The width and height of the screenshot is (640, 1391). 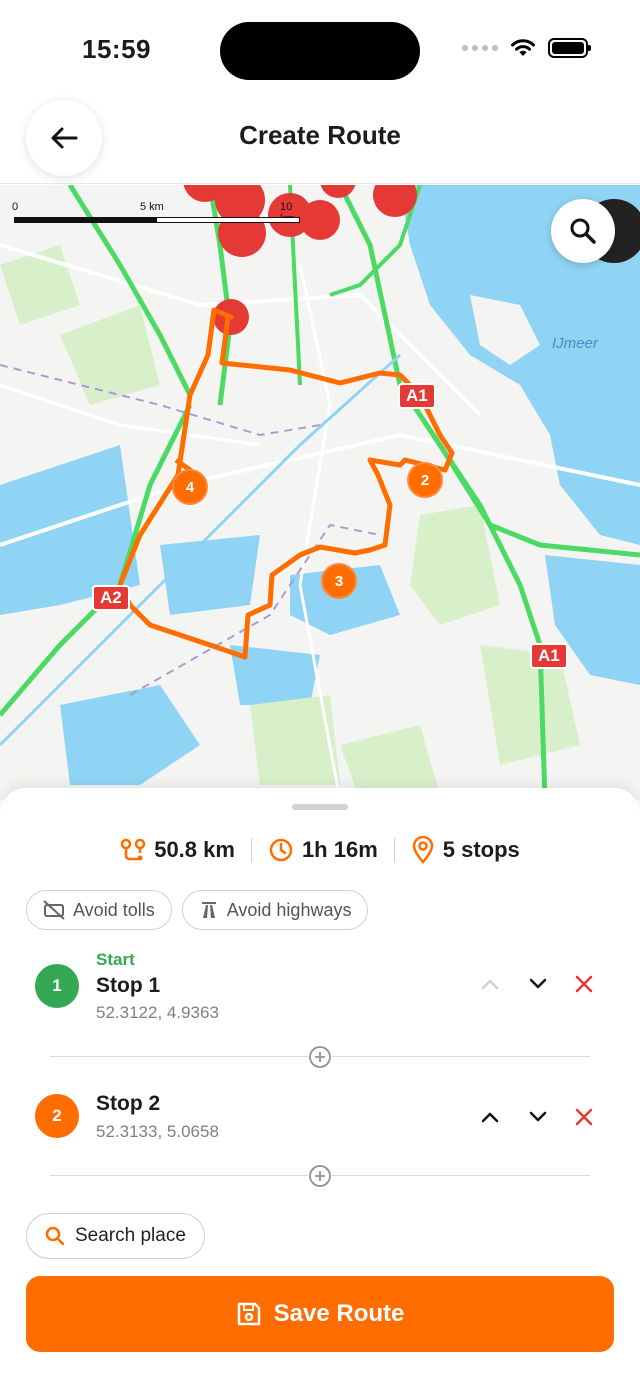 I want to click on stop-start-tag: Start, so click(x=115, y=959).